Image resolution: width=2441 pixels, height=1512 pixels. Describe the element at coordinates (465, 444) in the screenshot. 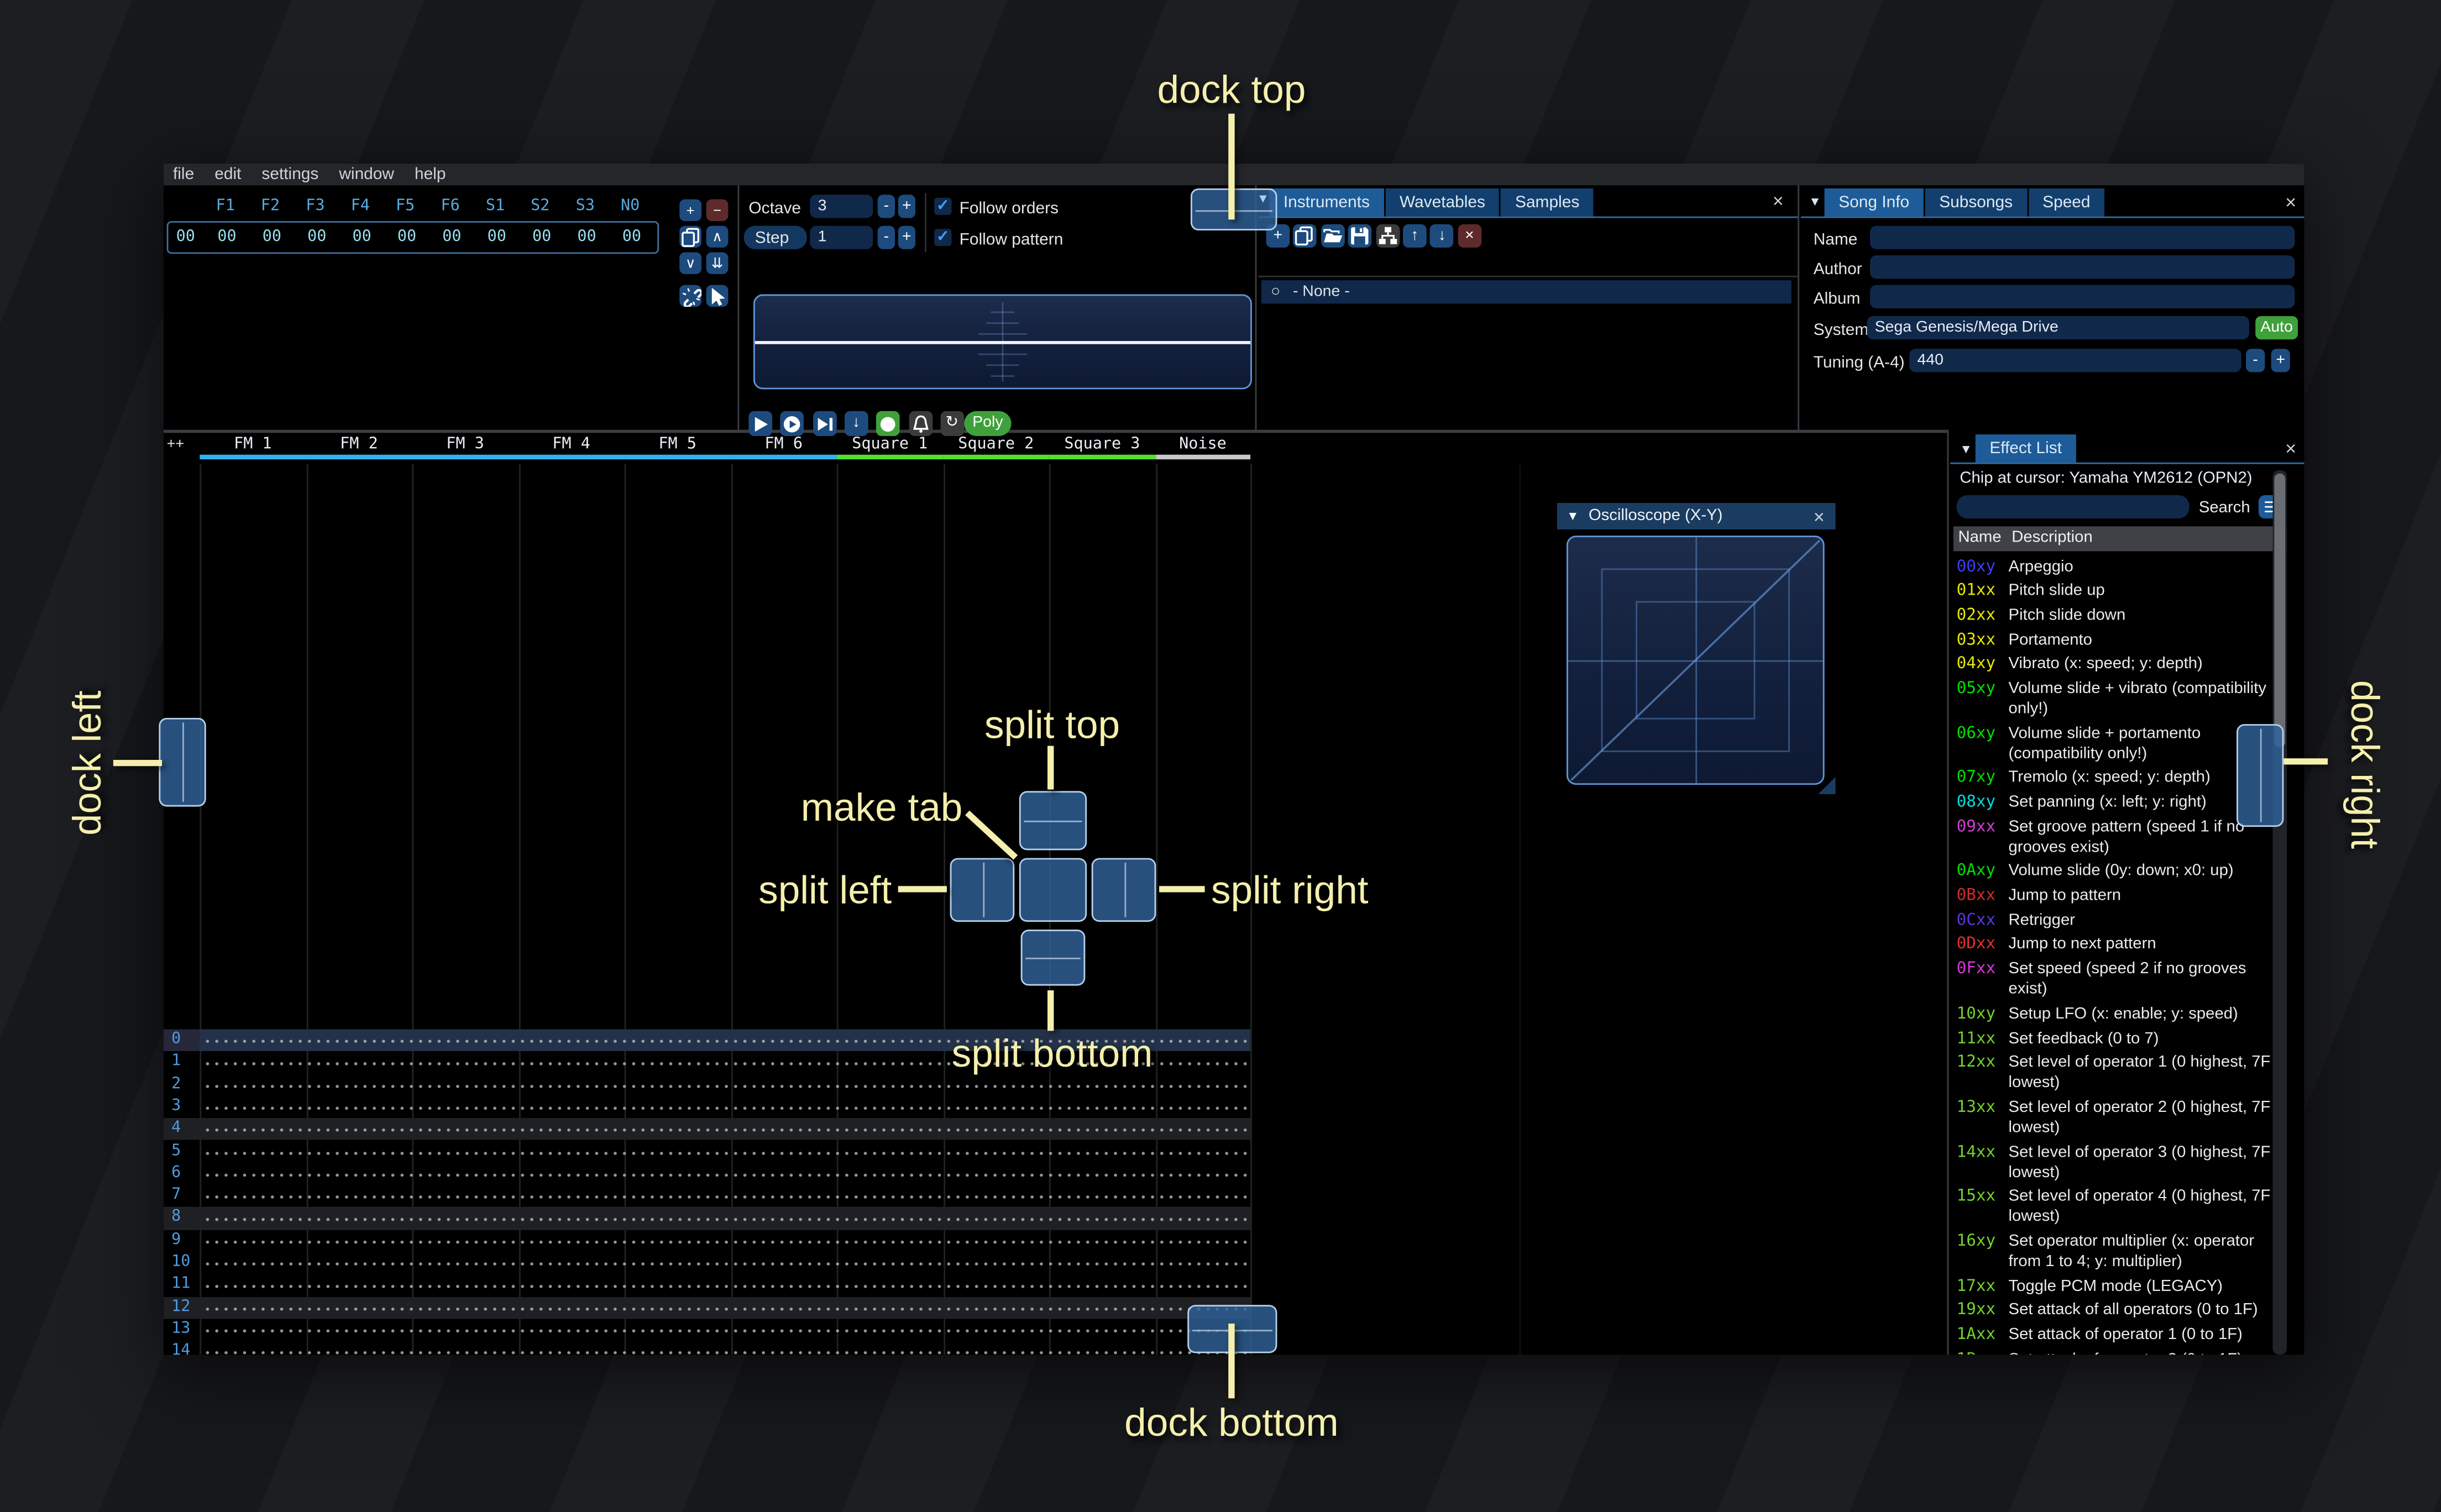

I see `channel-header-fm-3: FM 3` at that location.